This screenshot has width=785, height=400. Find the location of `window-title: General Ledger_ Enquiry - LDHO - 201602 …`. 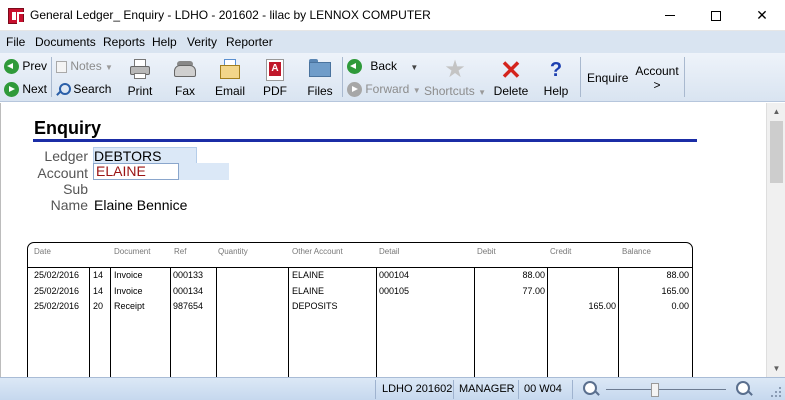

window-title: General Ledger_ Enquiry - LDHO - 201602 … is located at coordinates (230, 15).